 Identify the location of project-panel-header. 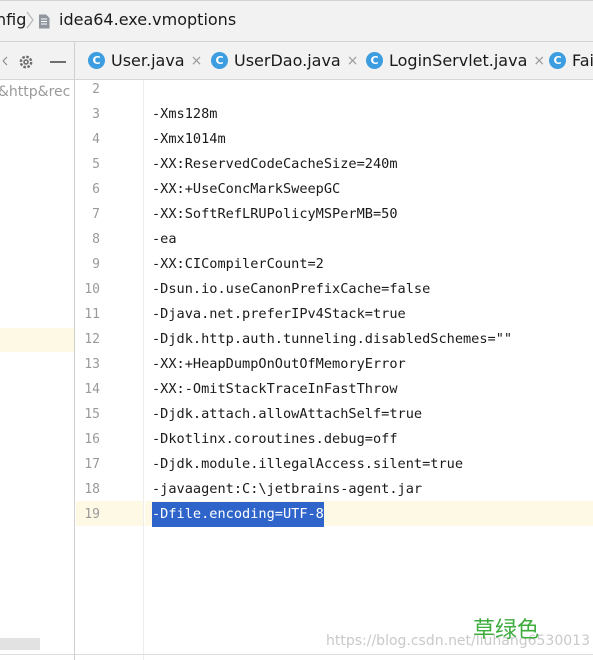
(37, 61).